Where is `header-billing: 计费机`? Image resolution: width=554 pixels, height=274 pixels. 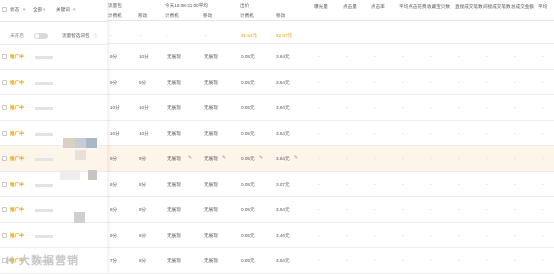 header-billing: 计费机 is located at coordinates (115, 15).